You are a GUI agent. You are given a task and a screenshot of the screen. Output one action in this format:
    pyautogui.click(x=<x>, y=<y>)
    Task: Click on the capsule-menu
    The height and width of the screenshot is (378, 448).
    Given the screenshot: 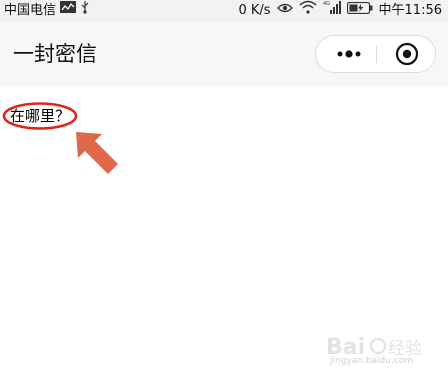 What is the action you would take?
    pyautogui.click(x=375, y=54)
    